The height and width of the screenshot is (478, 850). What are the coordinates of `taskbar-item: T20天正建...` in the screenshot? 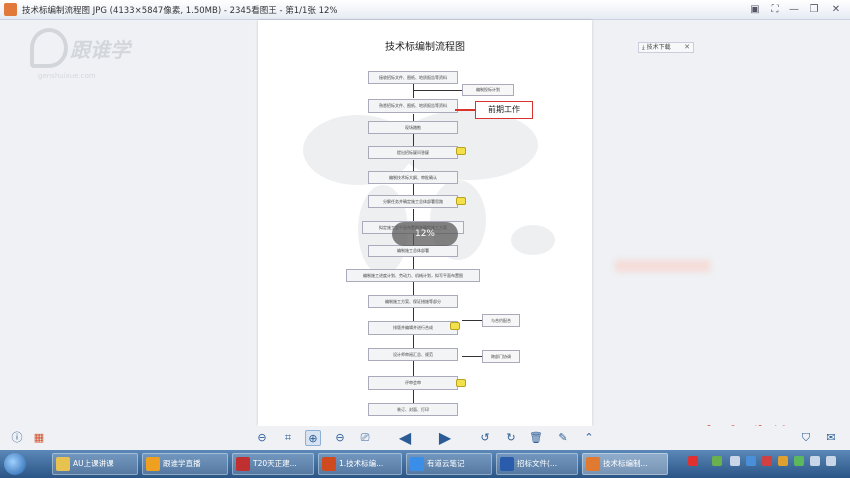 It's located at (273, 464).